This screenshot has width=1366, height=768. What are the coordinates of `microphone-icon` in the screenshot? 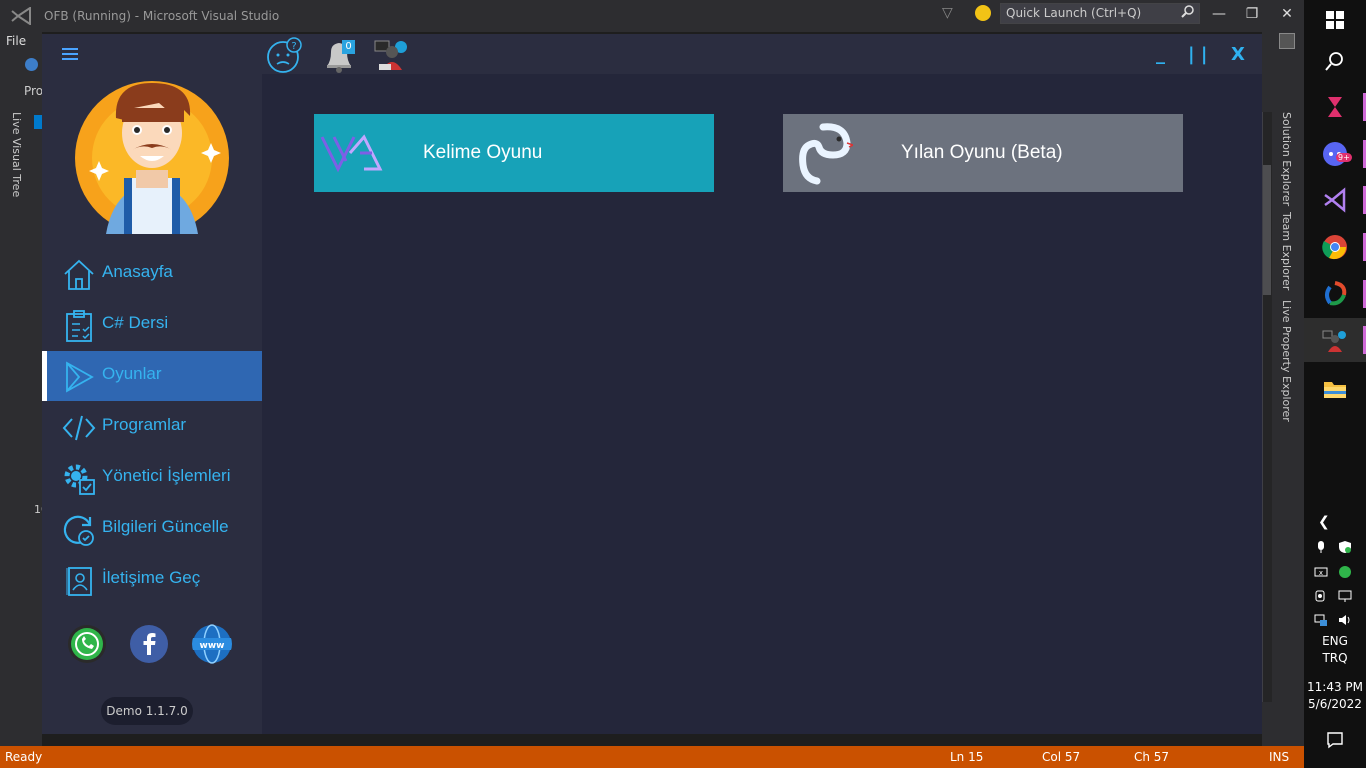 It's located at (1321, 547).